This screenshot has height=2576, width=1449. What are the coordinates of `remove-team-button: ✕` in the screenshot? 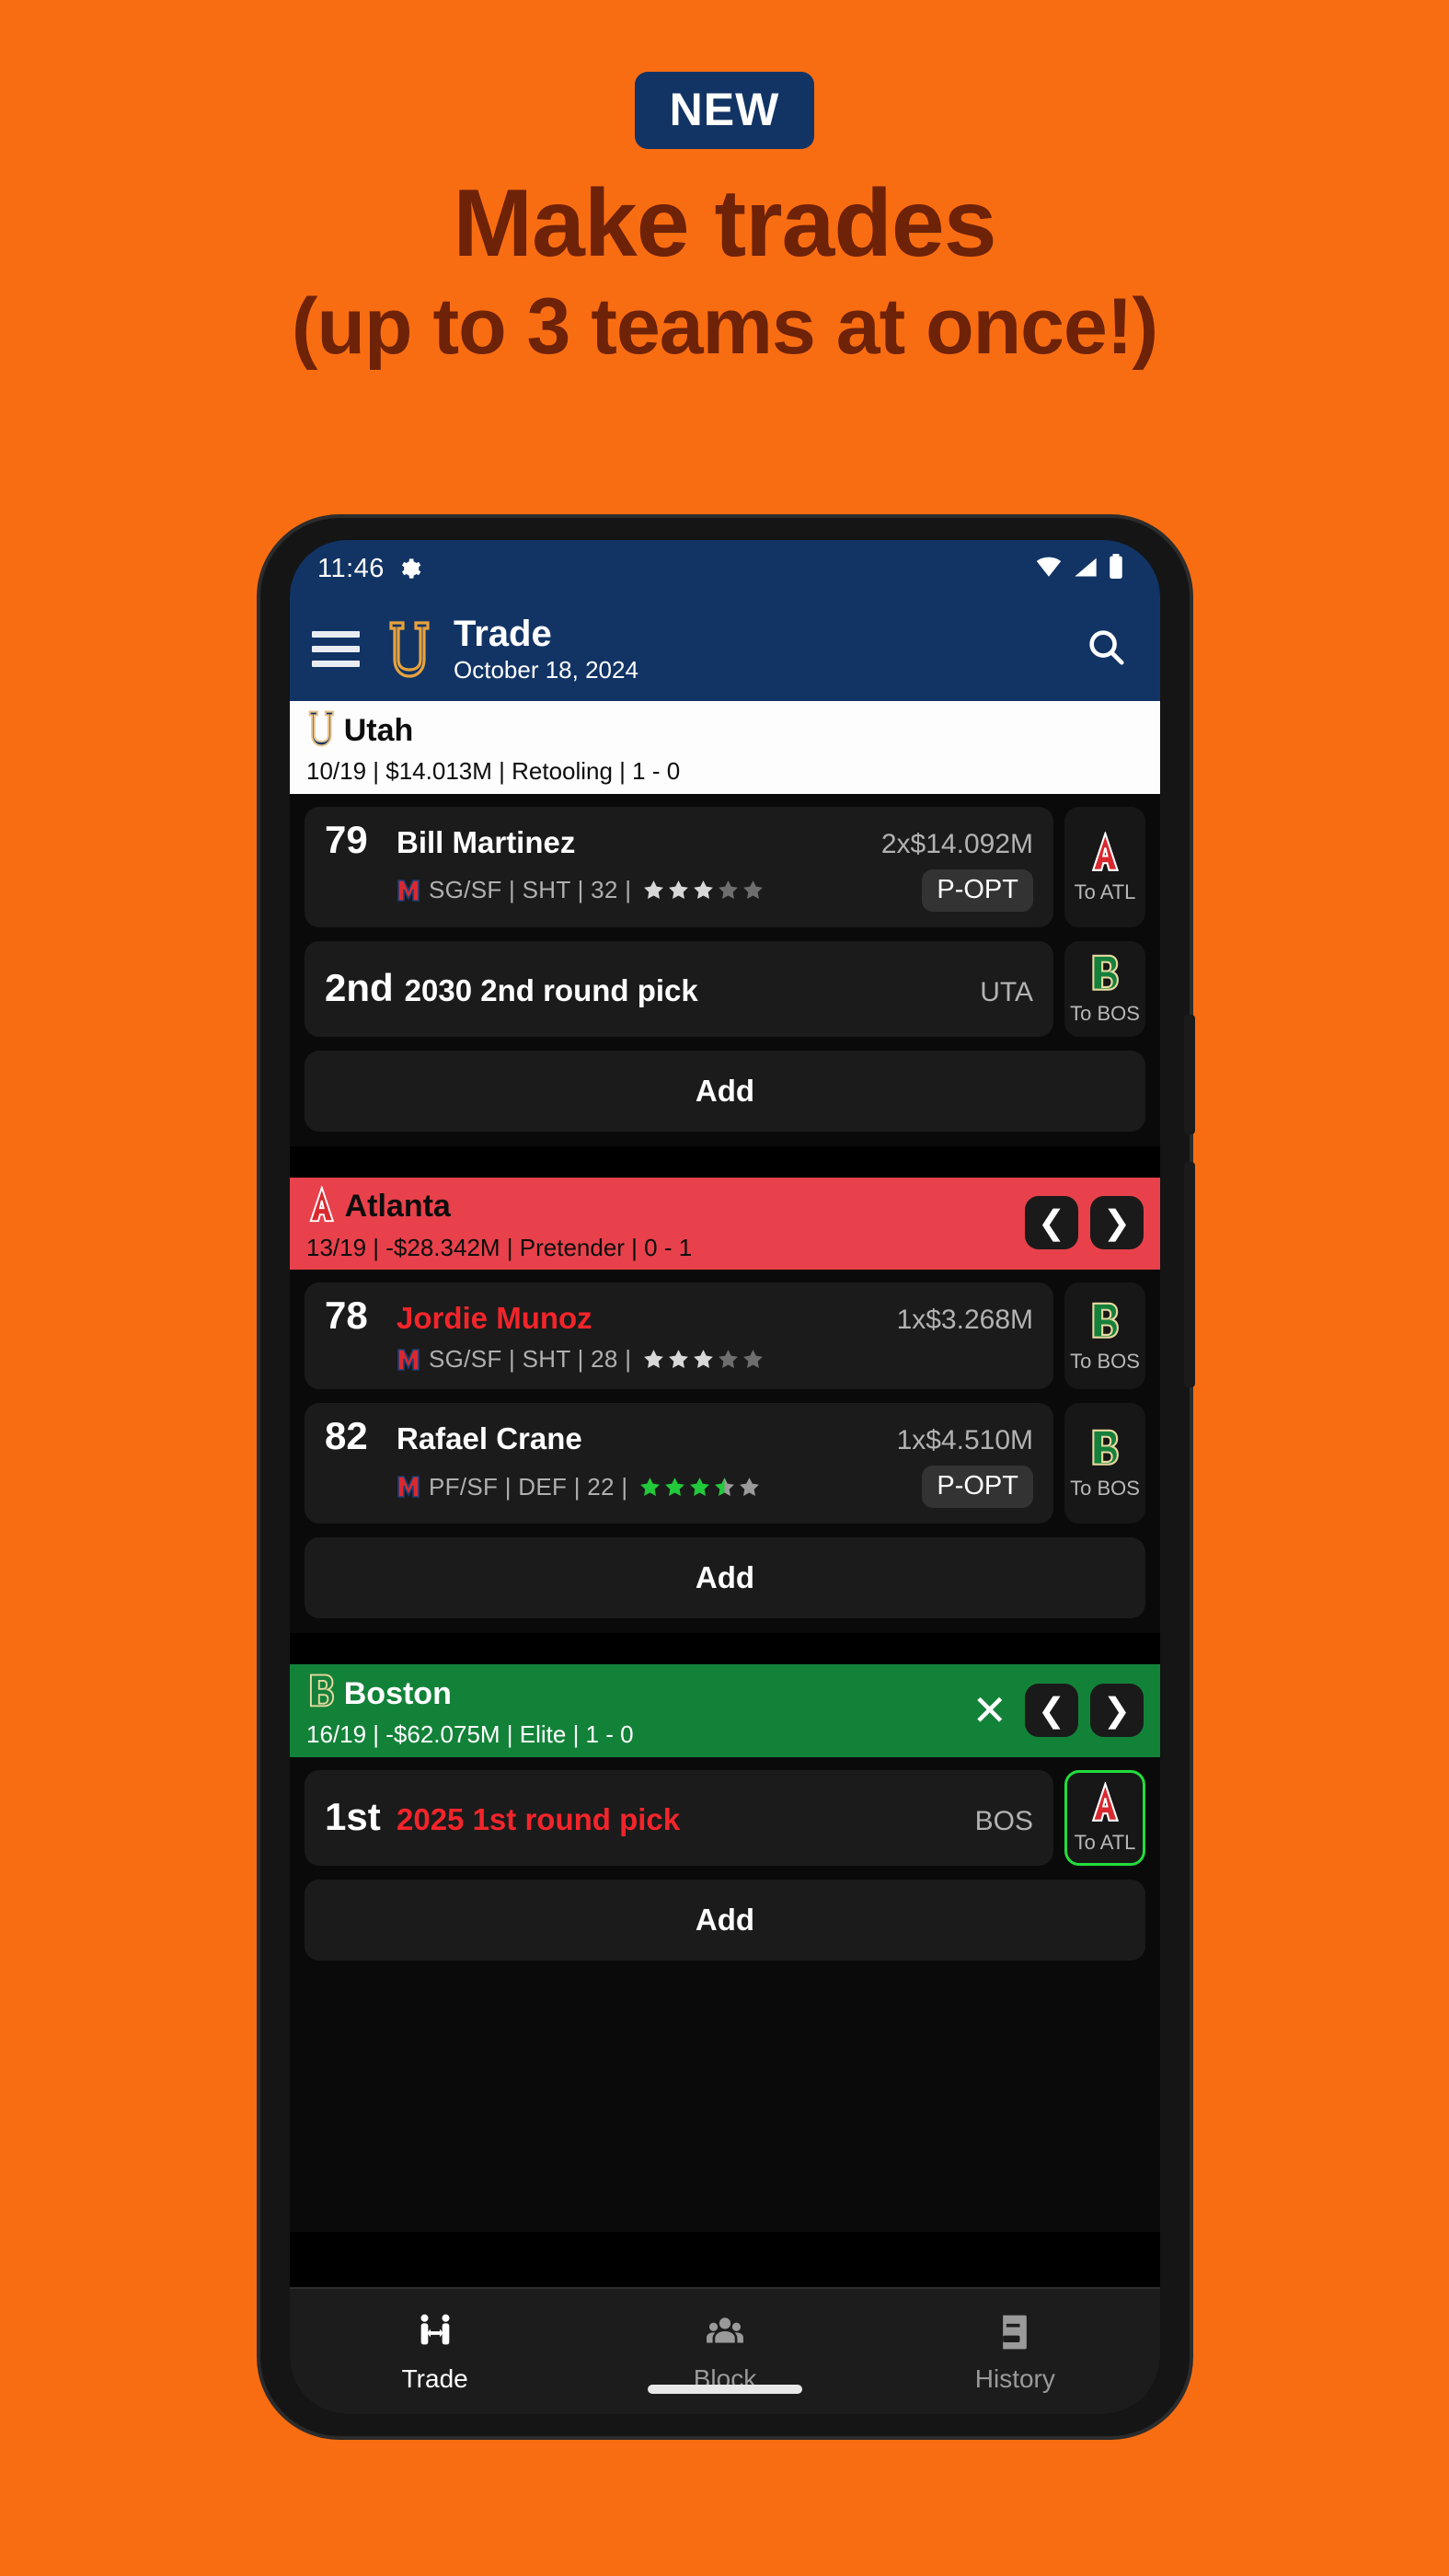 It's located at (989, 1710).